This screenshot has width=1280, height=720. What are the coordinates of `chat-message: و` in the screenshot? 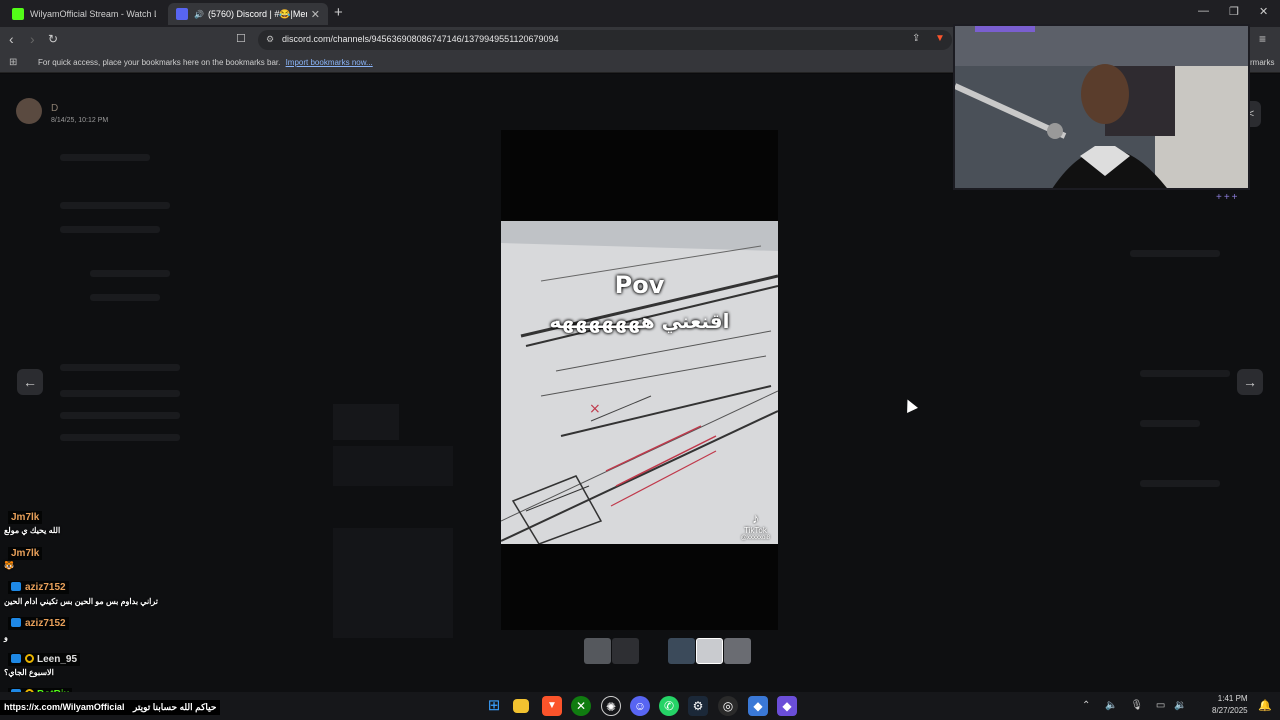 It's located at (6, 637).